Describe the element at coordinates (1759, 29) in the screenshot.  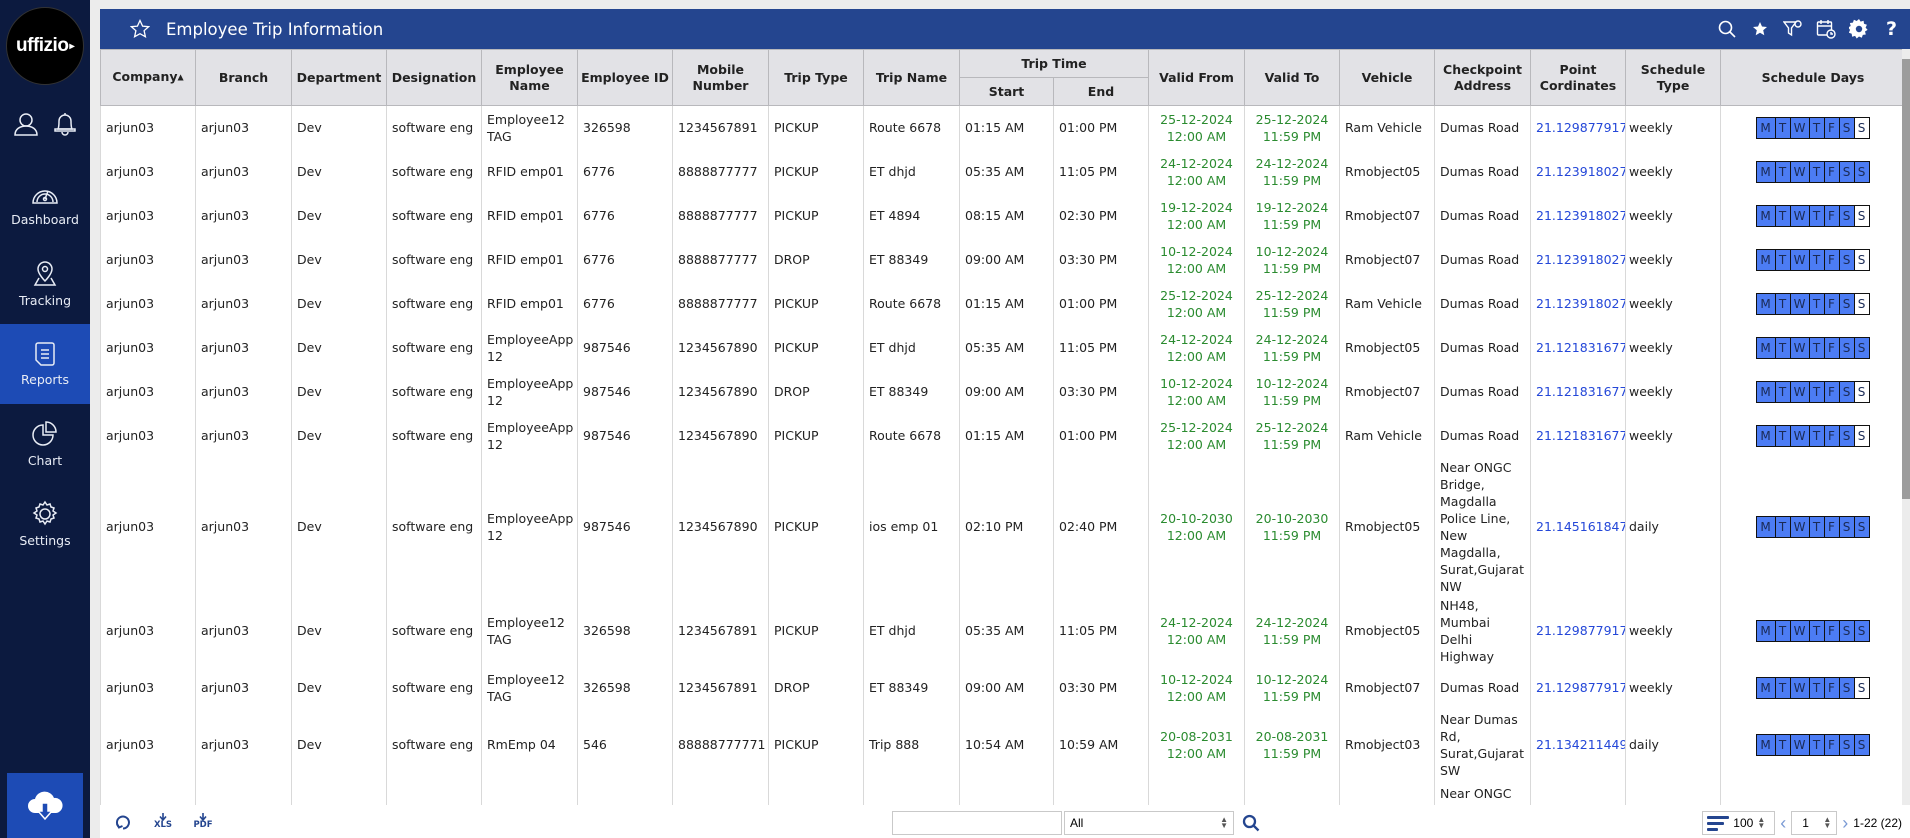
I see `favorite-list-icon` at that location.